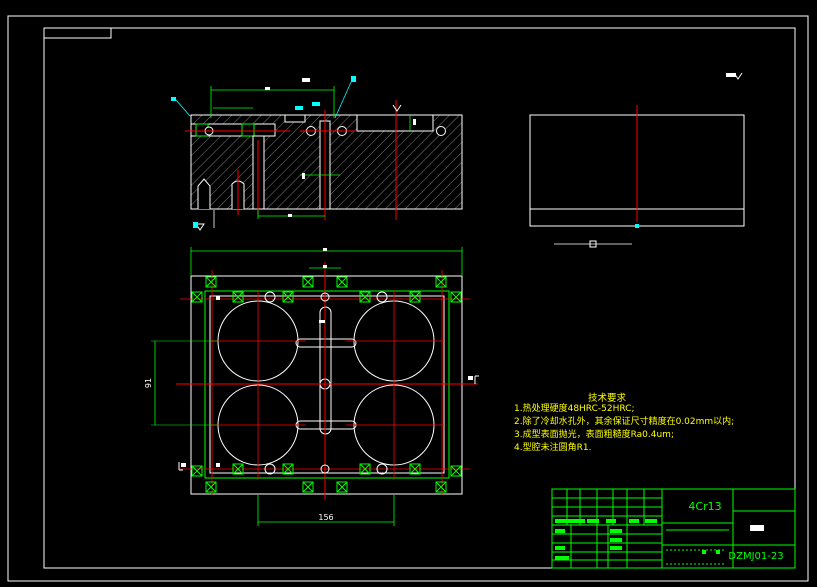  I want to click on section-view, so click(317, 153).